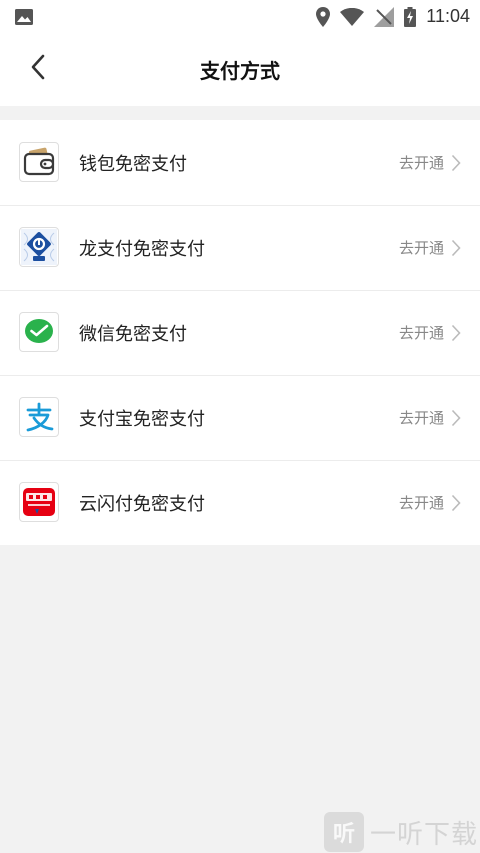 The width and height of the screenshot is (480, 853). What do you see at coordinates (24, 17) in the screenshot?
I see `image-icon` at bounding box center [24, 17].